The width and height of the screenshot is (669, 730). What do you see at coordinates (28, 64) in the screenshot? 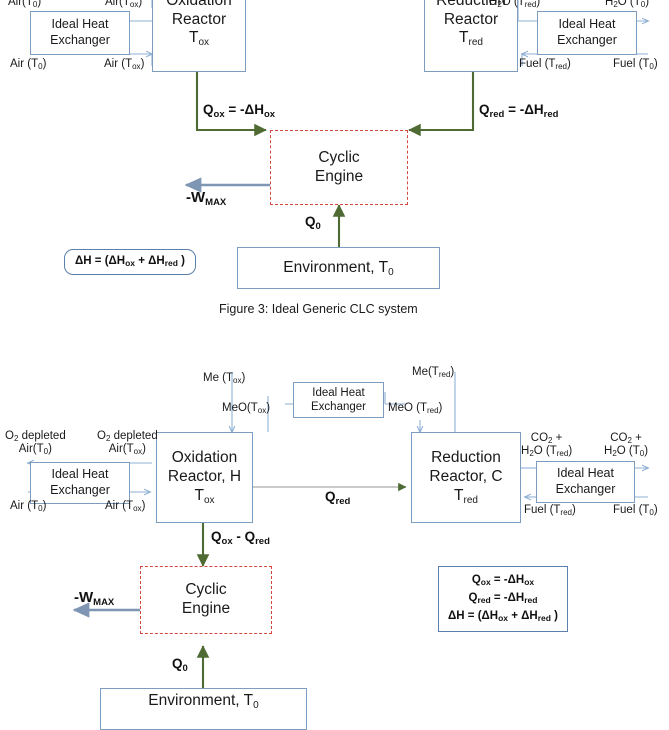
I see `top-air-in-t0-label: Air (T0)` at bounding box center [28, 64].